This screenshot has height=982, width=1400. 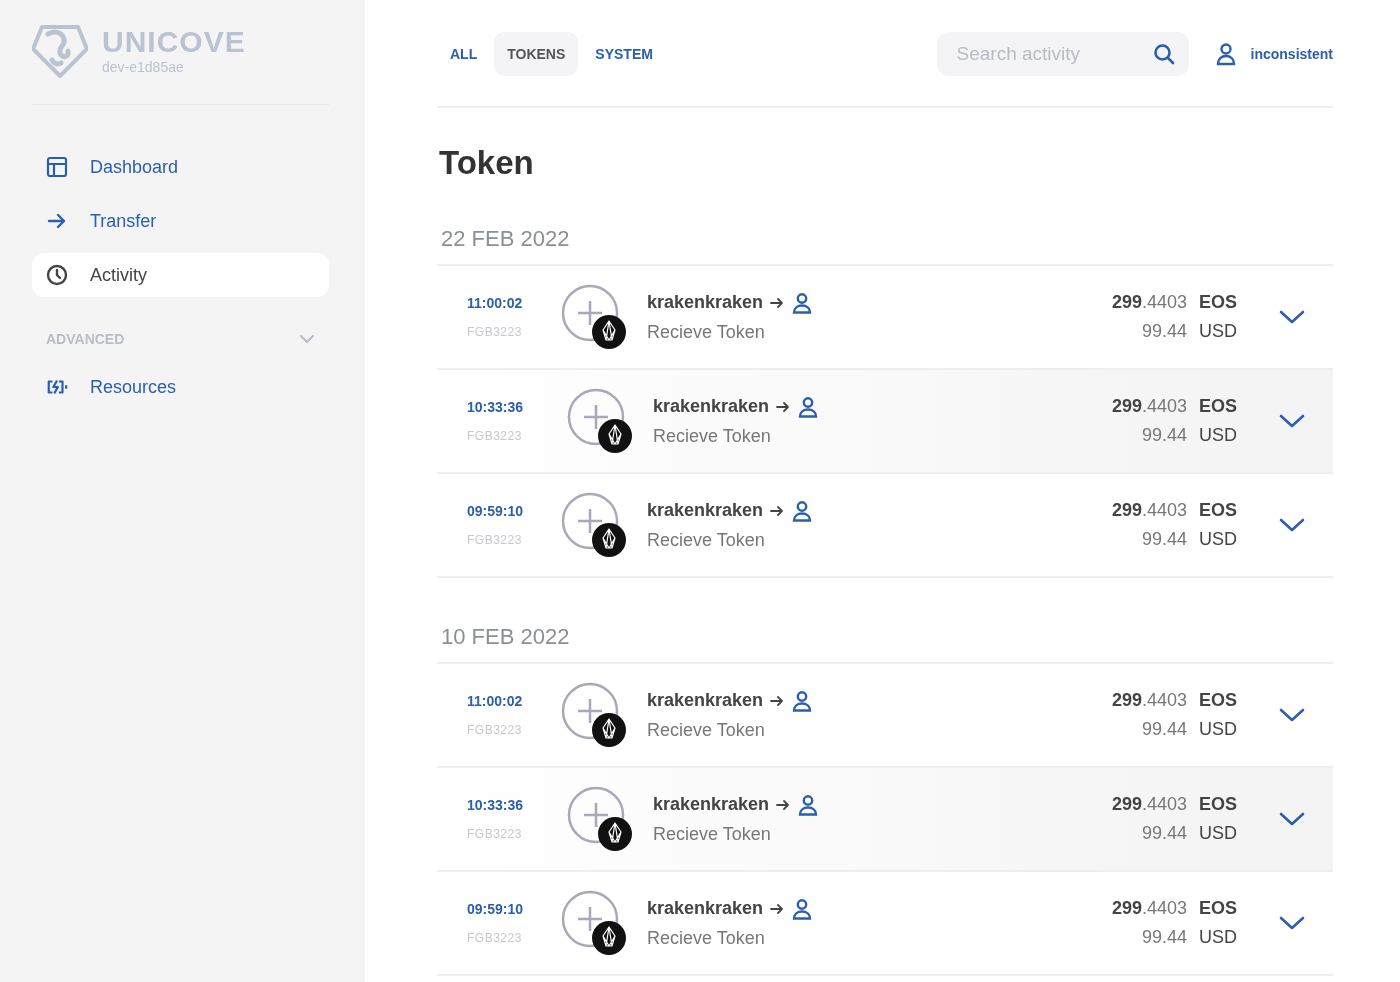 I want to click on account-name: inconsistent, so click(x=1291, y=54).